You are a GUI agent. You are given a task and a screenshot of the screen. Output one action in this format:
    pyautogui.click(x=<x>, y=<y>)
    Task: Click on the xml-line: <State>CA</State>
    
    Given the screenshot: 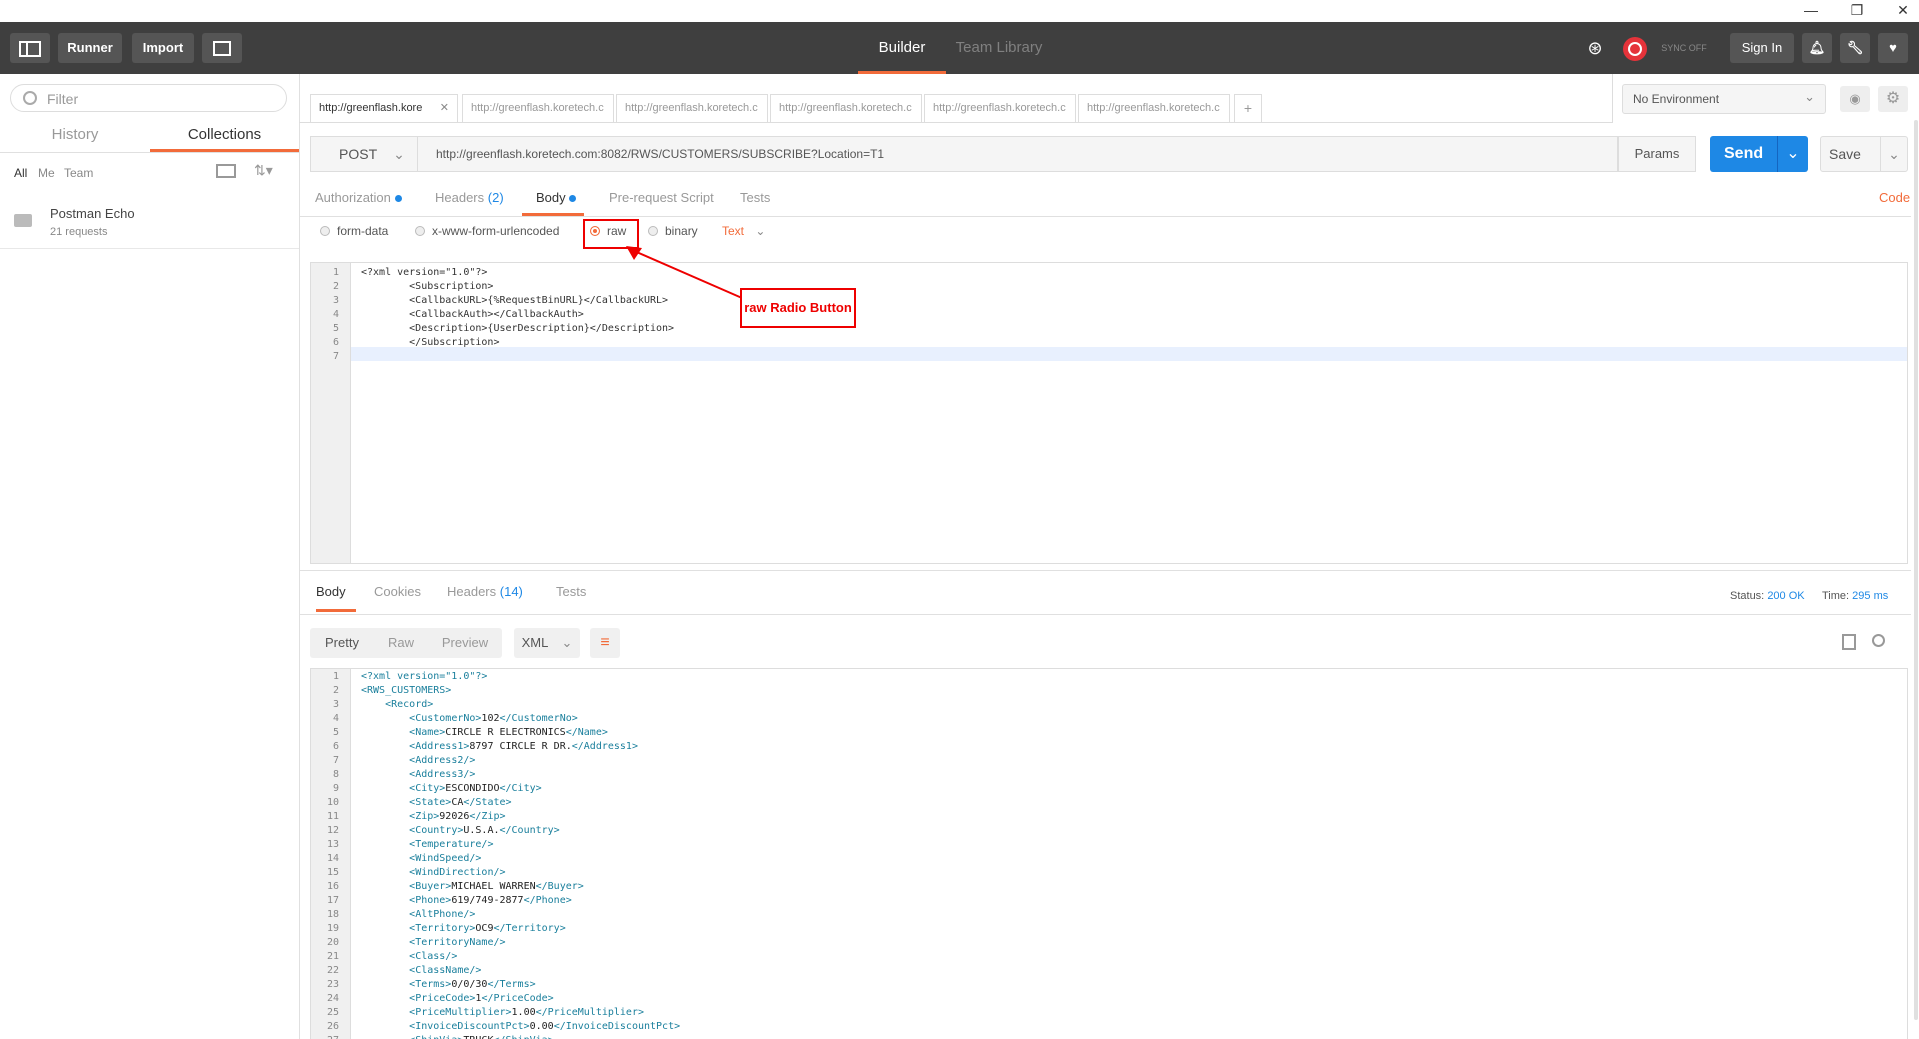 What is the action you would take?
    pyautogui.click(x=460, y=802)
    